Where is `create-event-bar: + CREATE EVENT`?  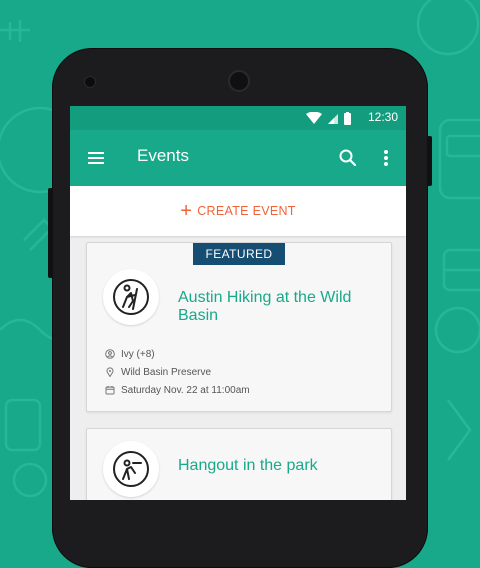
create-event-bar: + CREATE EVENT is located at coordinates (238, 211).